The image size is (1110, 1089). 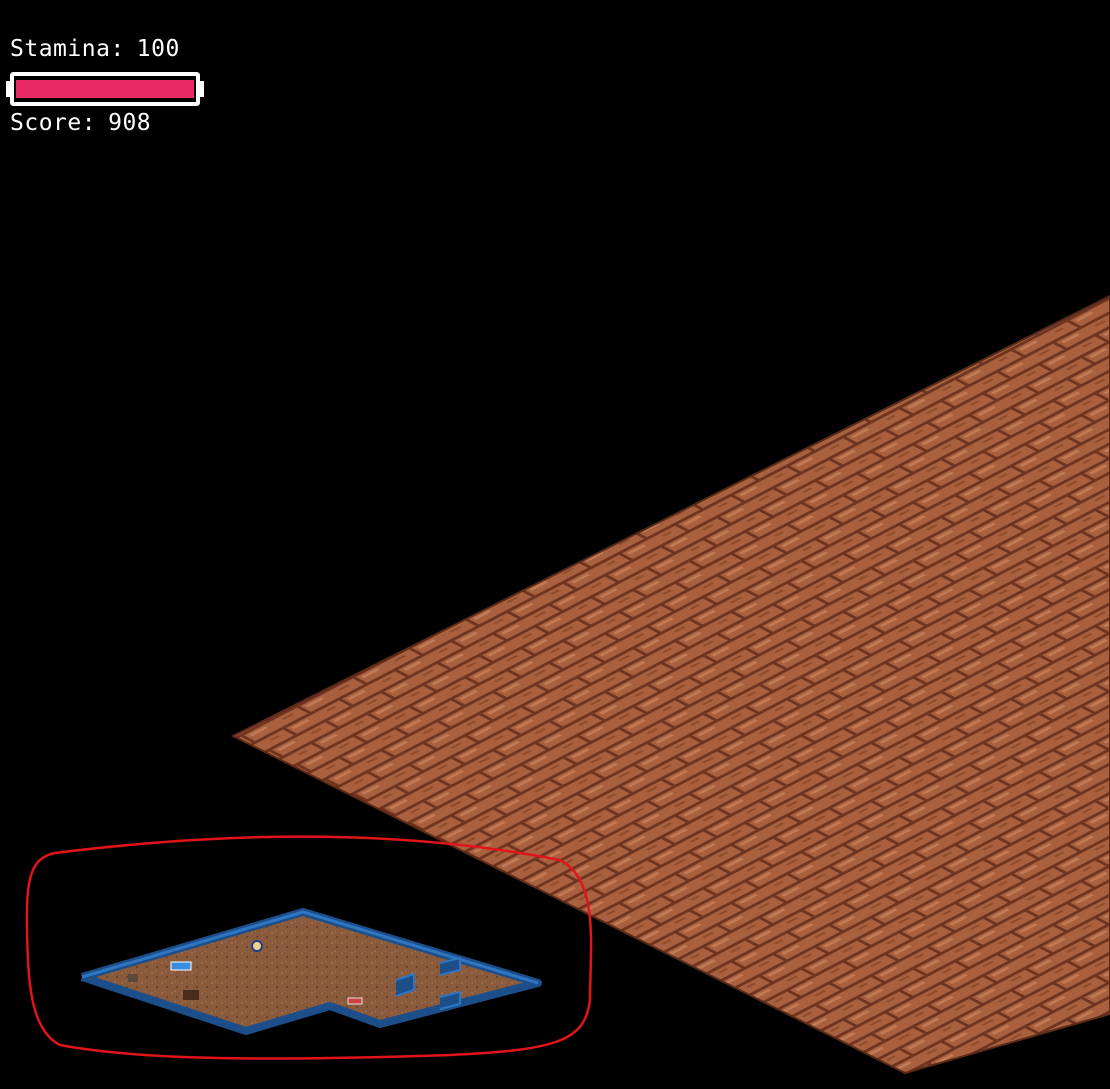 What do you see at coordinates (158, 49) in the screenshot?
I see `stamina-value: 100` at bounding box center [158, 49].